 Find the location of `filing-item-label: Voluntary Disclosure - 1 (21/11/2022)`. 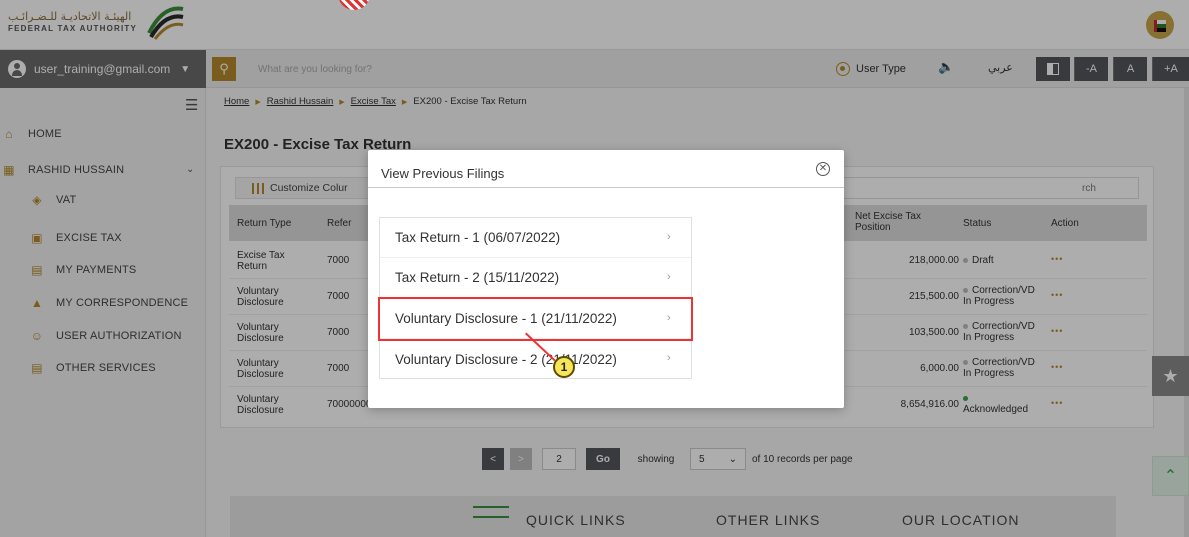

filing-item-label: Voluntary Disclosure - 1 (21/11/2022) is located at coordinates (506, 318).